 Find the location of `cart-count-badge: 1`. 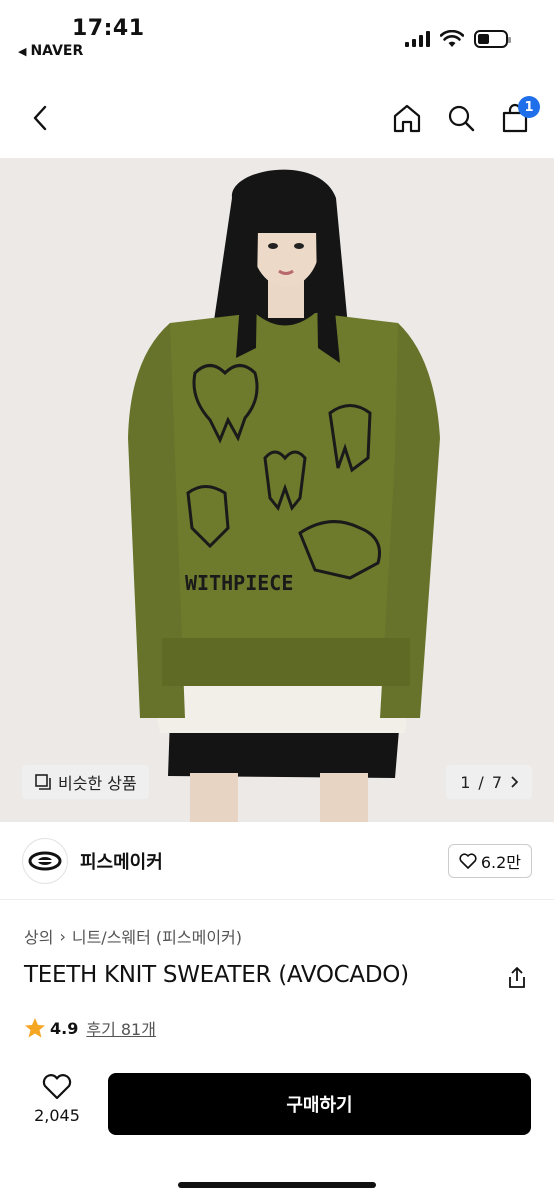

cart-count-badge: 1 is located at coordinates (529, 107).